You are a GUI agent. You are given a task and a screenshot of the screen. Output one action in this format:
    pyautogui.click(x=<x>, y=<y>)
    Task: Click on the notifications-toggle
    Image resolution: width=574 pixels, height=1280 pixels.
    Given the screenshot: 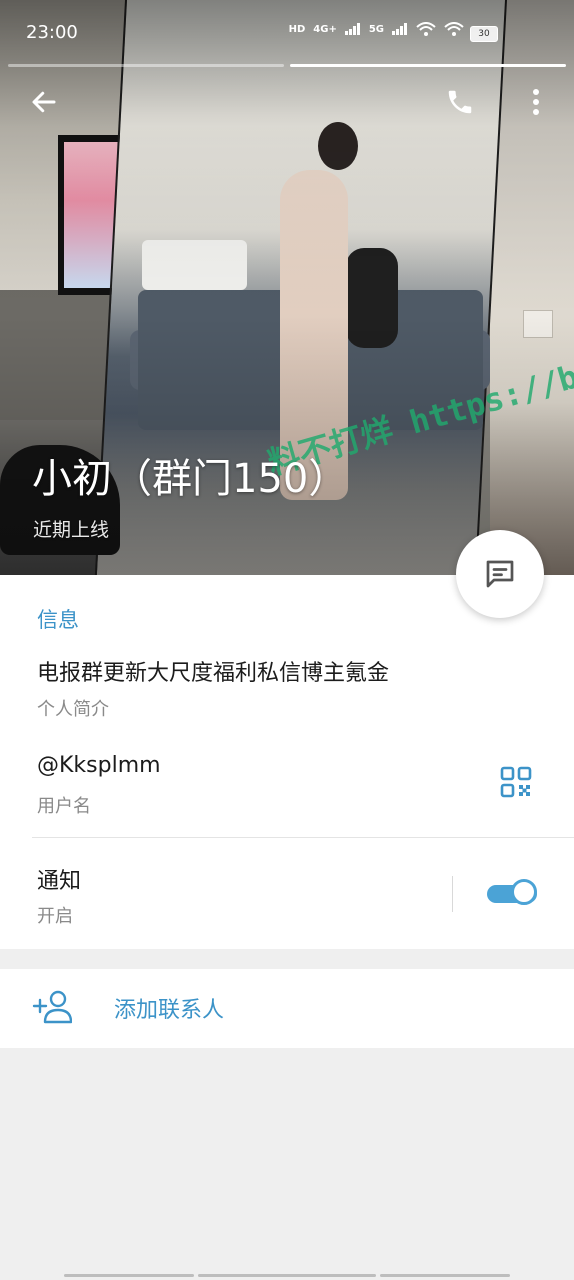 What is the action you would take?
    pyautogui.click(x=513, y=894)
    